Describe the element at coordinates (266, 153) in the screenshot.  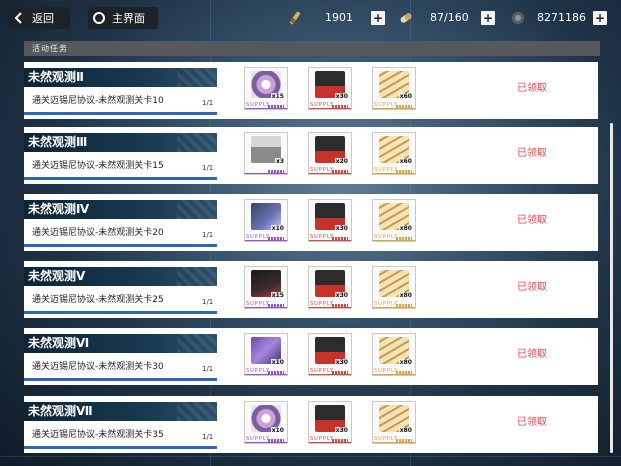
I see `reward-item: x3` at that location.